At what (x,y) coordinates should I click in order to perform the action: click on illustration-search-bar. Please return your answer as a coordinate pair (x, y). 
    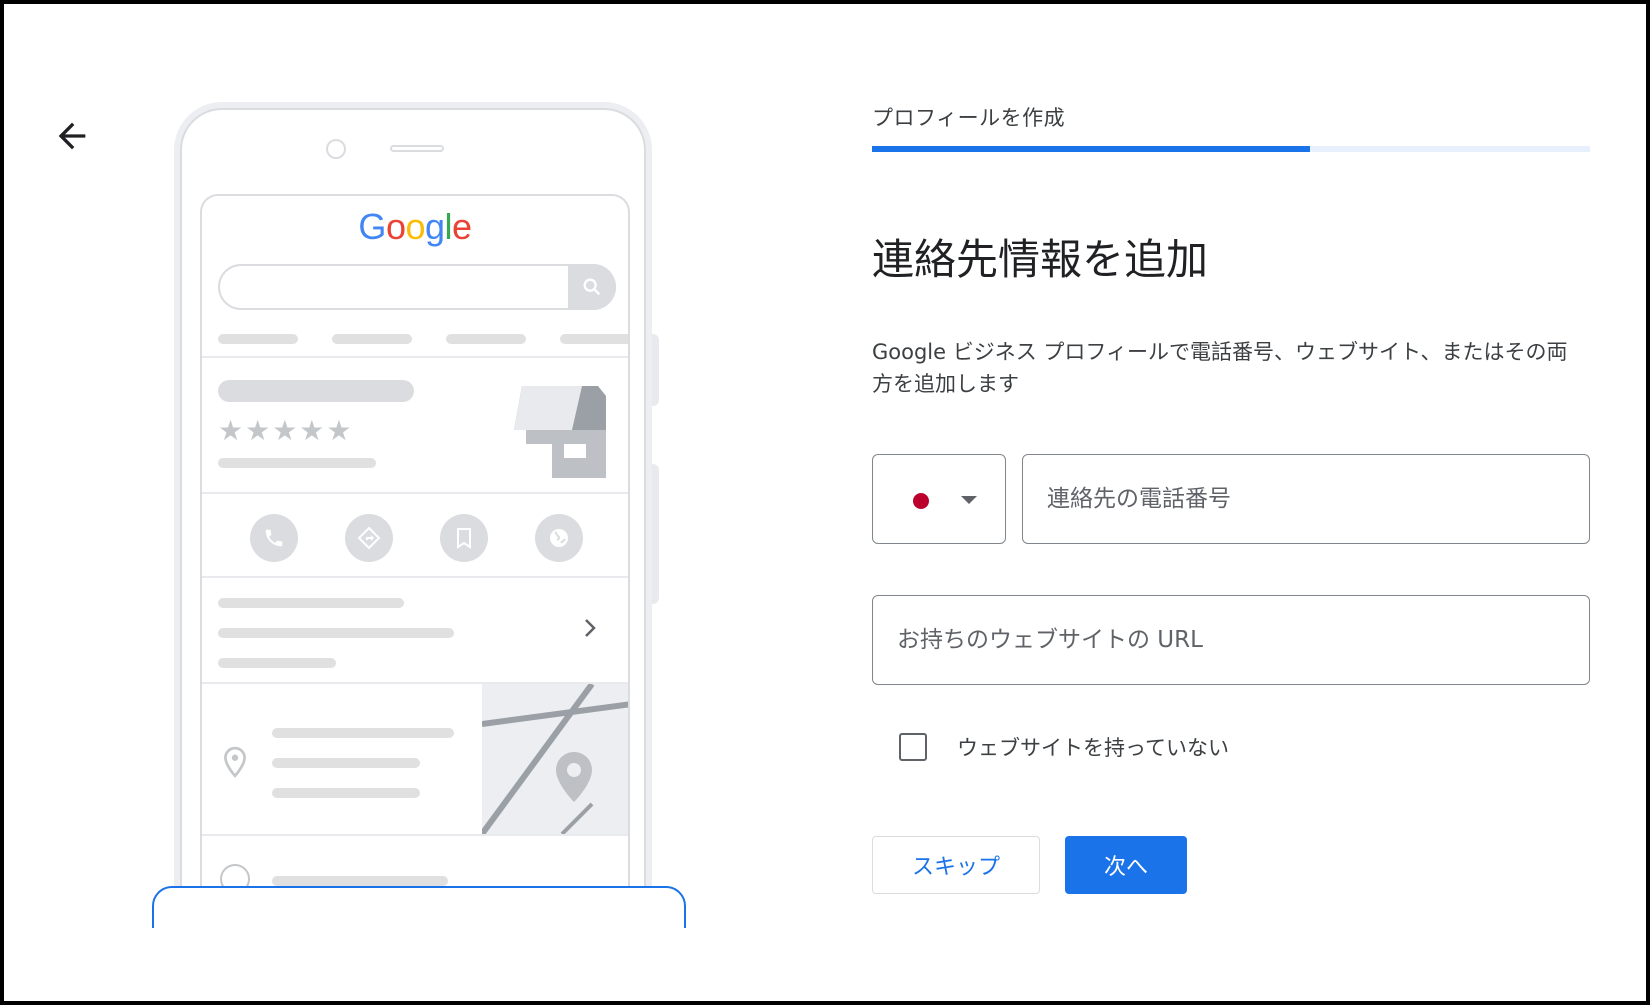
    Looking at the image, I should click on (417, 287).